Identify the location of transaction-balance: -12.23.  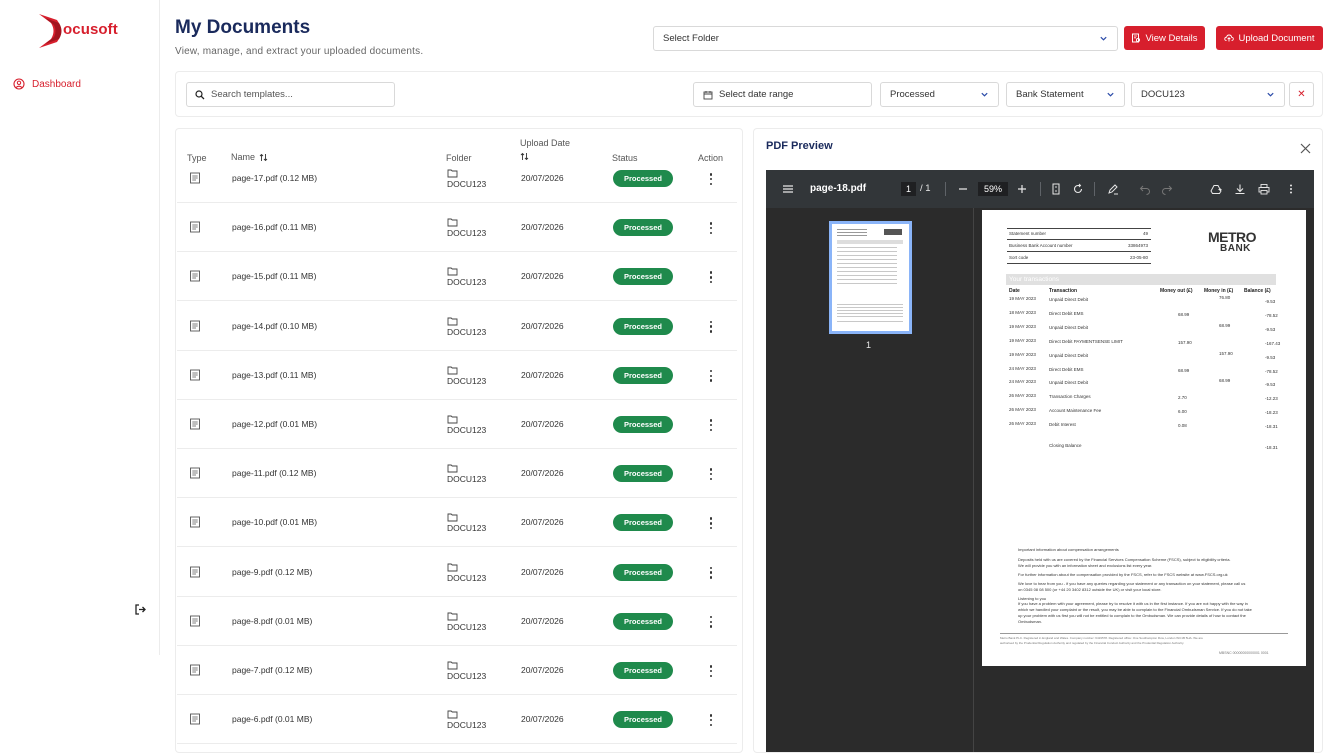
(1271, 399).